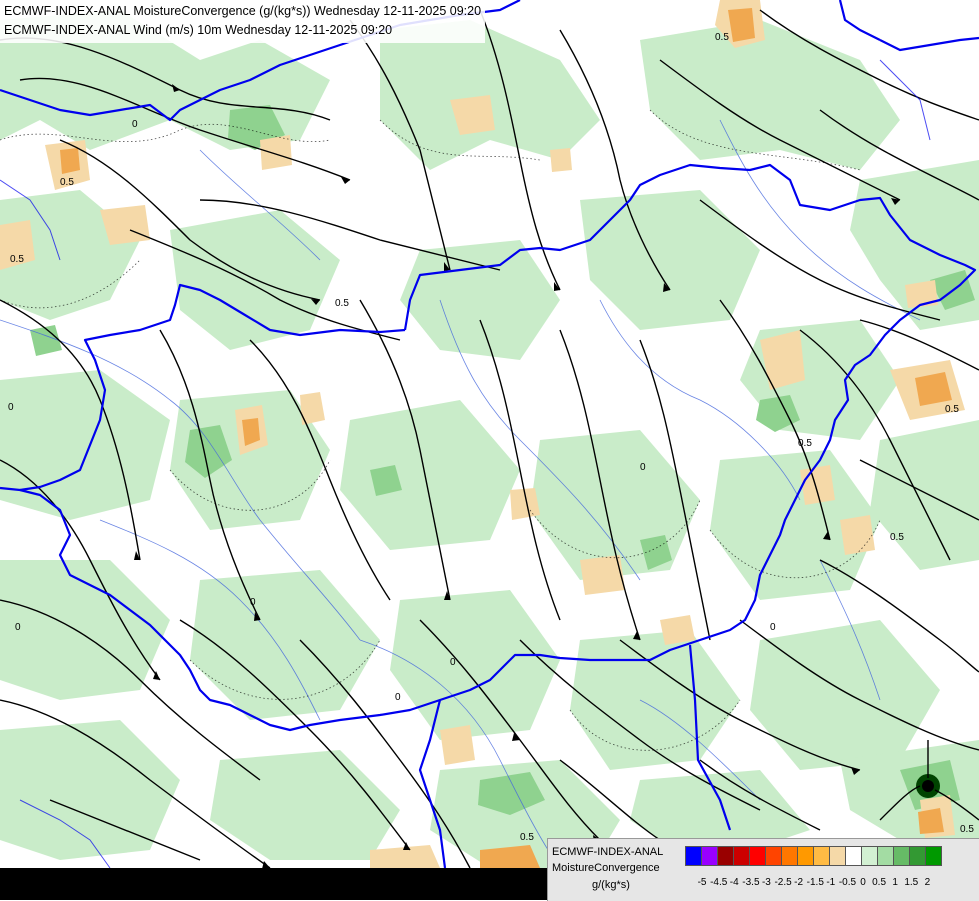 Image resolution: width=979 pixels, height=901 pixels. I want to click on legend-model: ECMWF-INDEX-ANAL, so click(608, 852).